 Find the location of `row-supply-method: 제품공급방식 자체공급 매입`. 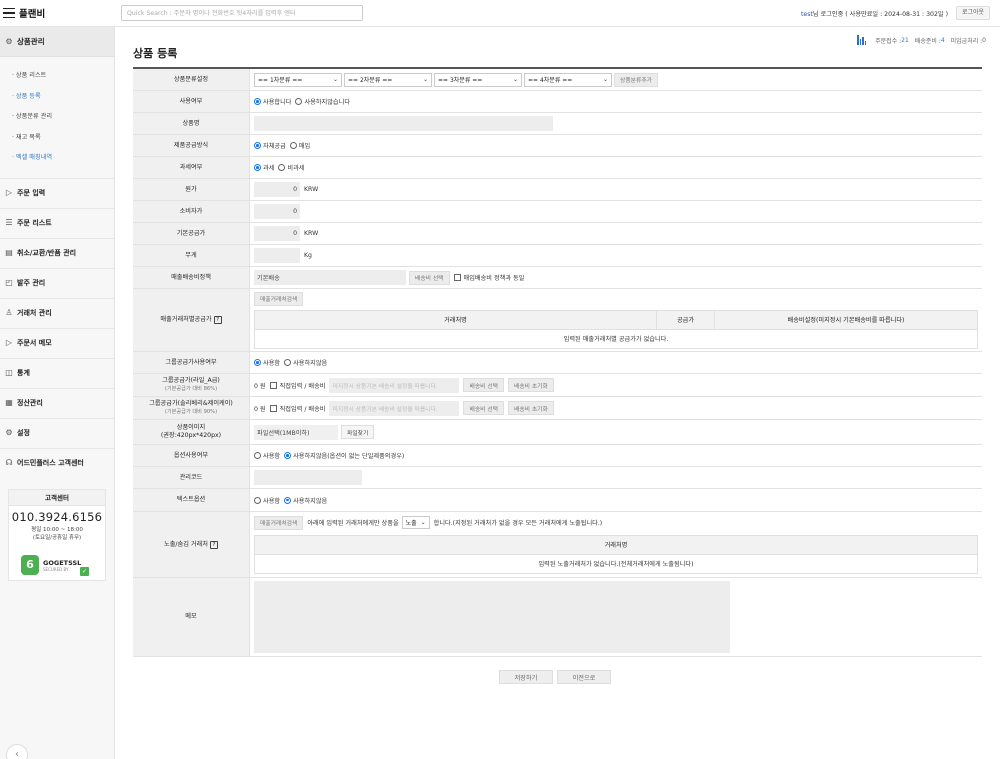

row-supply-method: 제품공급방식 자체공급 매입 is located at coordinates (557, 146).